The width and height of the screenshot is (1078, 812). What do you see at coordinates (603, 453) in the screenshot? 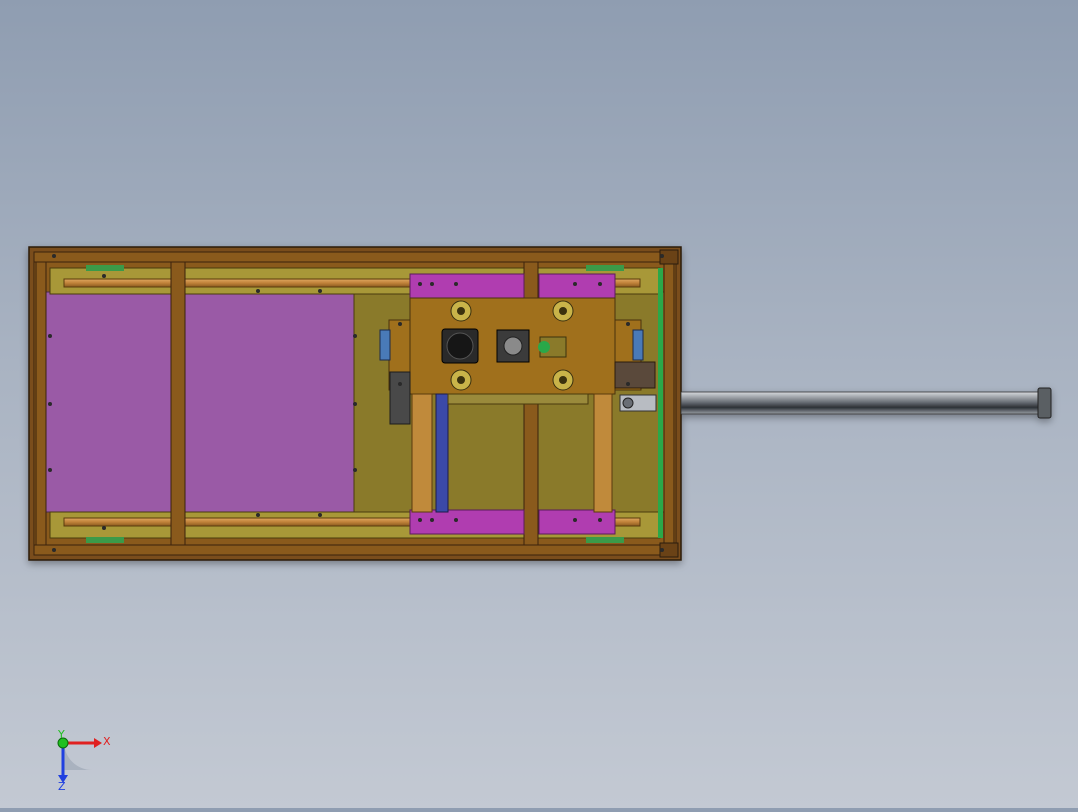
I see `guide-rail-right` at bounding box center [603, 453].